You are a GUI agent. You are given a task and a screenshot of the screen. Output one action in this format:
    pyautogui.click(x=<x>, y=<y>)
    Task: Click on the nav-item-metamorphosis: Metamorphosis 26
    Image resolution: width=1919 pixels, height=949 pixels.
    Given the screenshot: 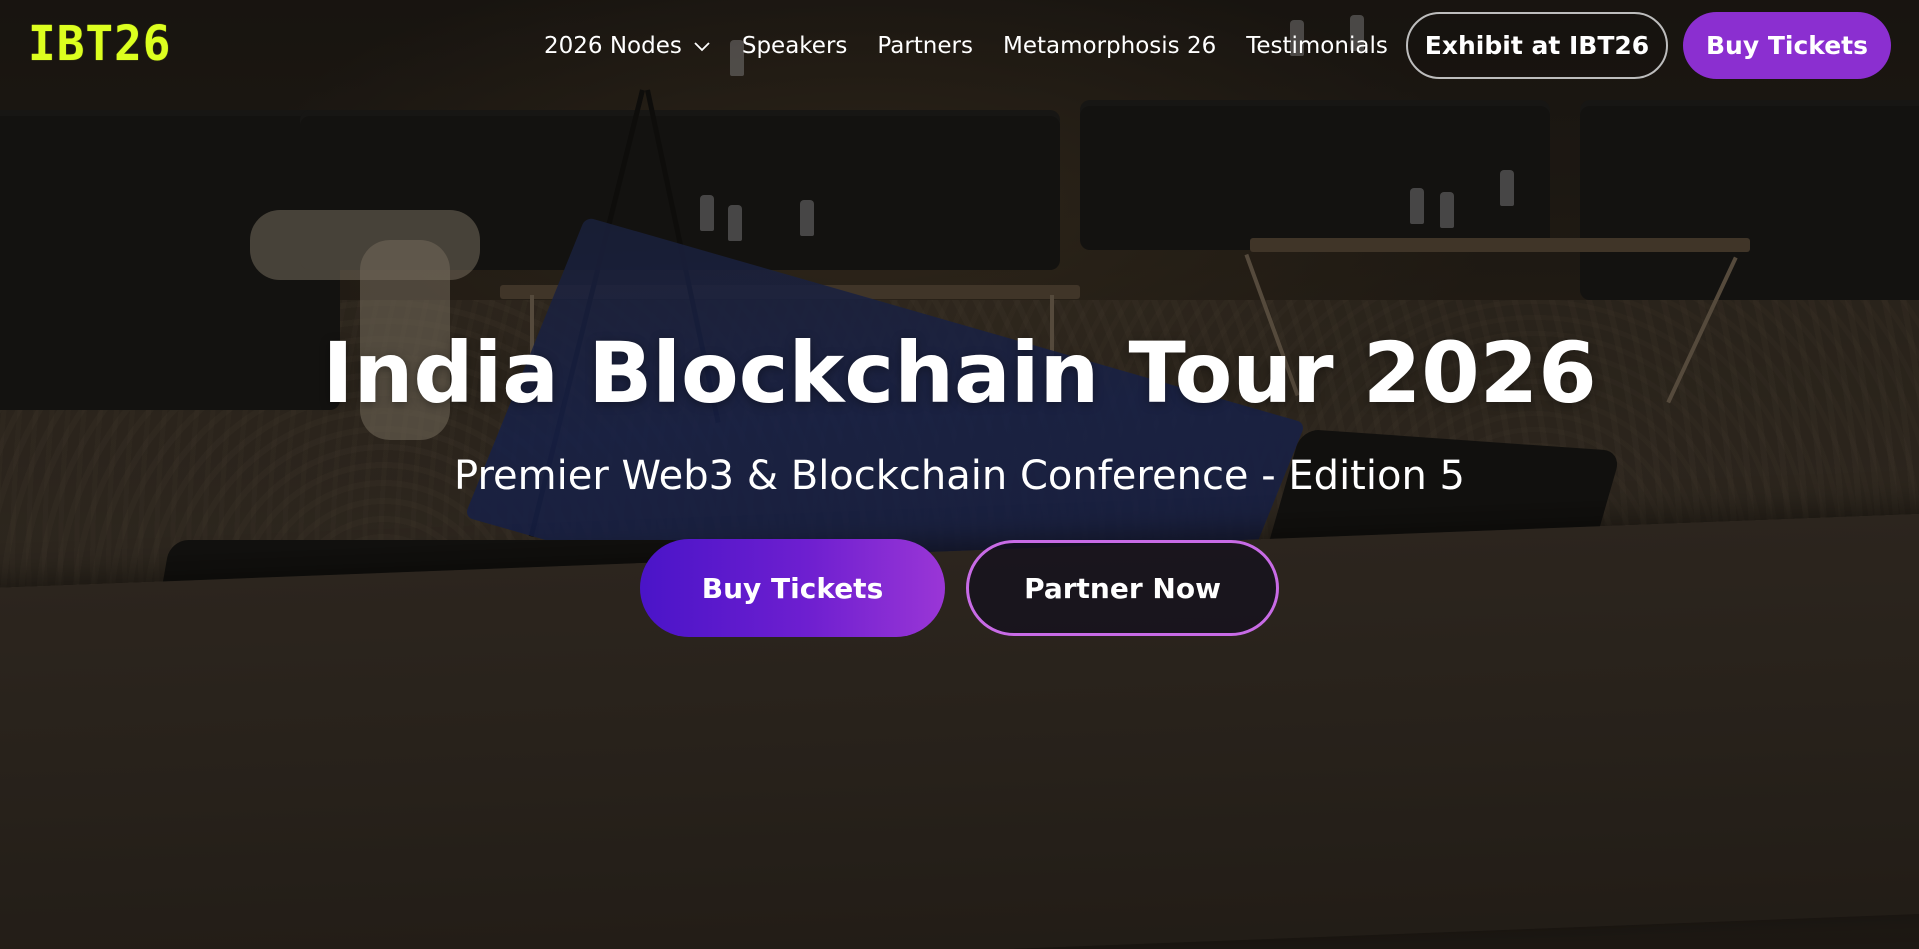 What is the action you would take?
    pyautogui.click(x=1109, y=46)
    